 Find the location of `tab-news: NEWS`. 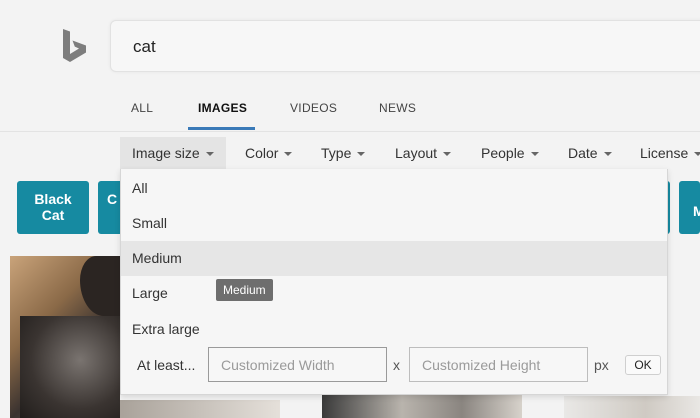

tab-news: NEWS is located at coordinates (397, 108).